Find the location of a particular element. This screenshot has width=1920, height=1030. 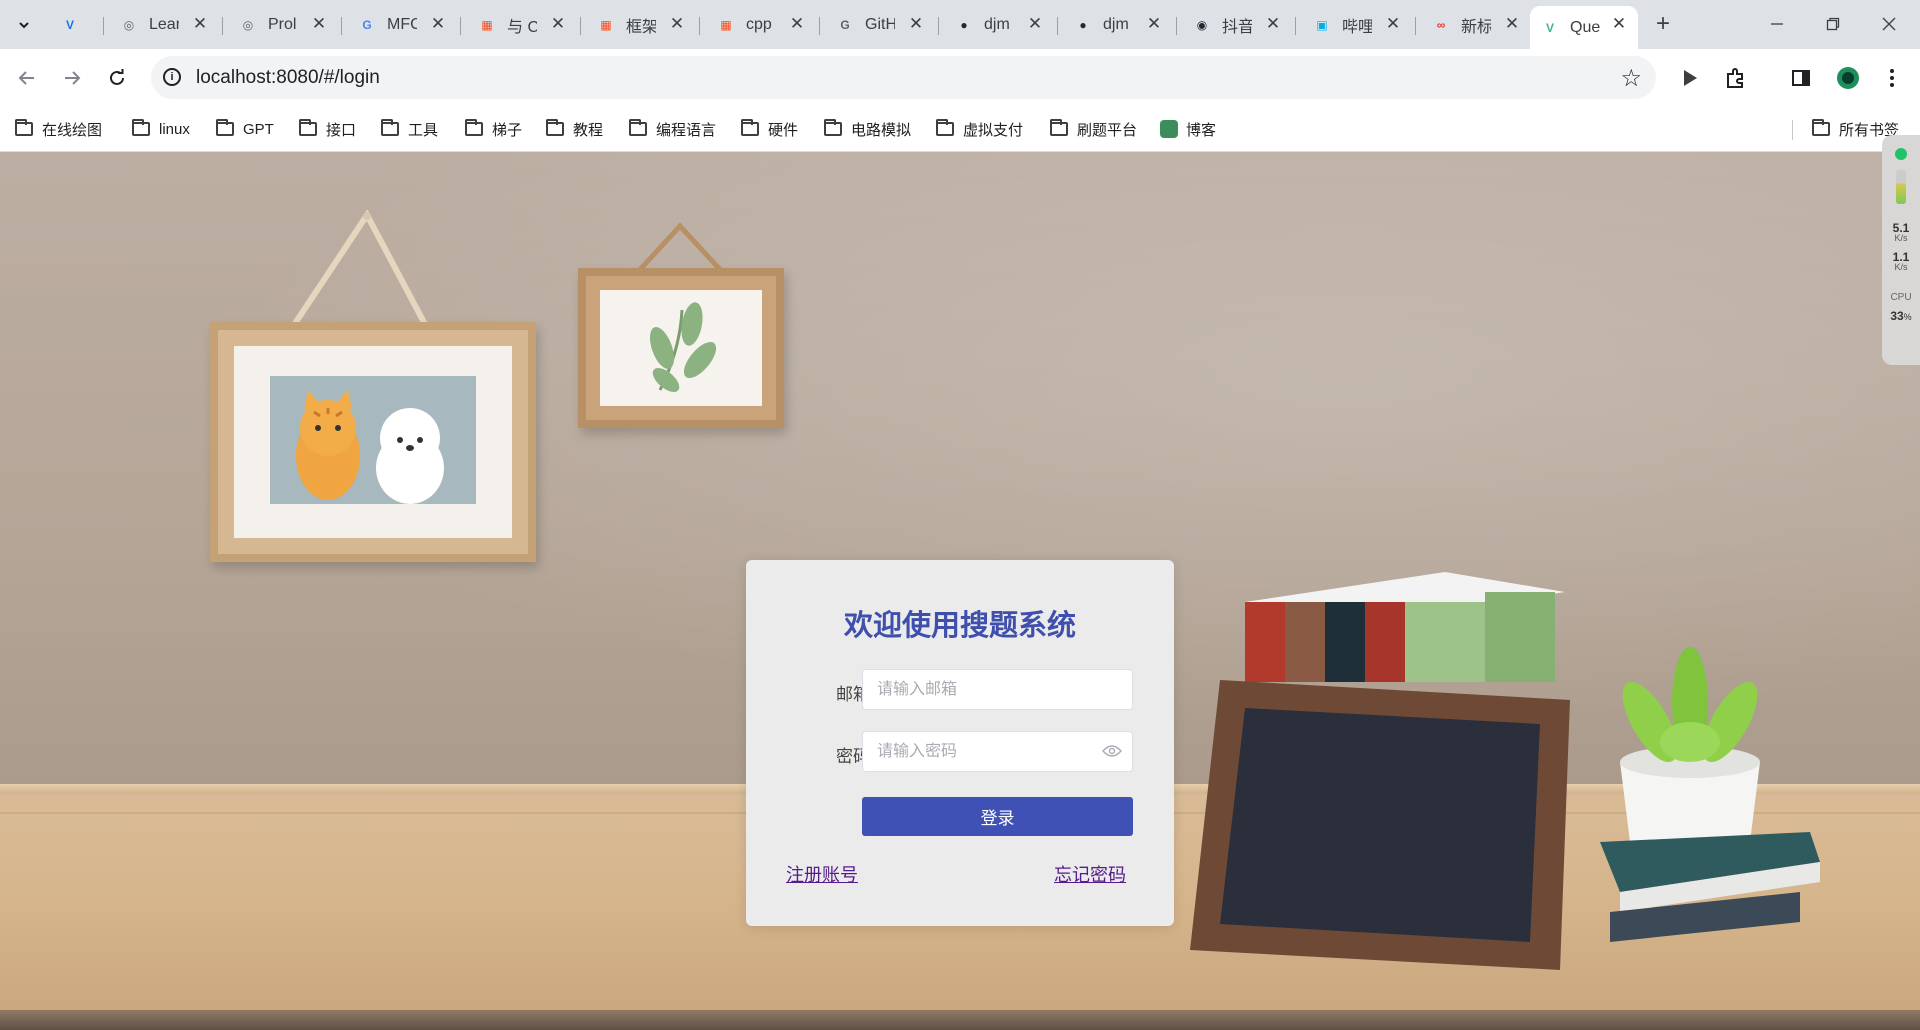

media-play-button is located at coordinates (1690, 78).